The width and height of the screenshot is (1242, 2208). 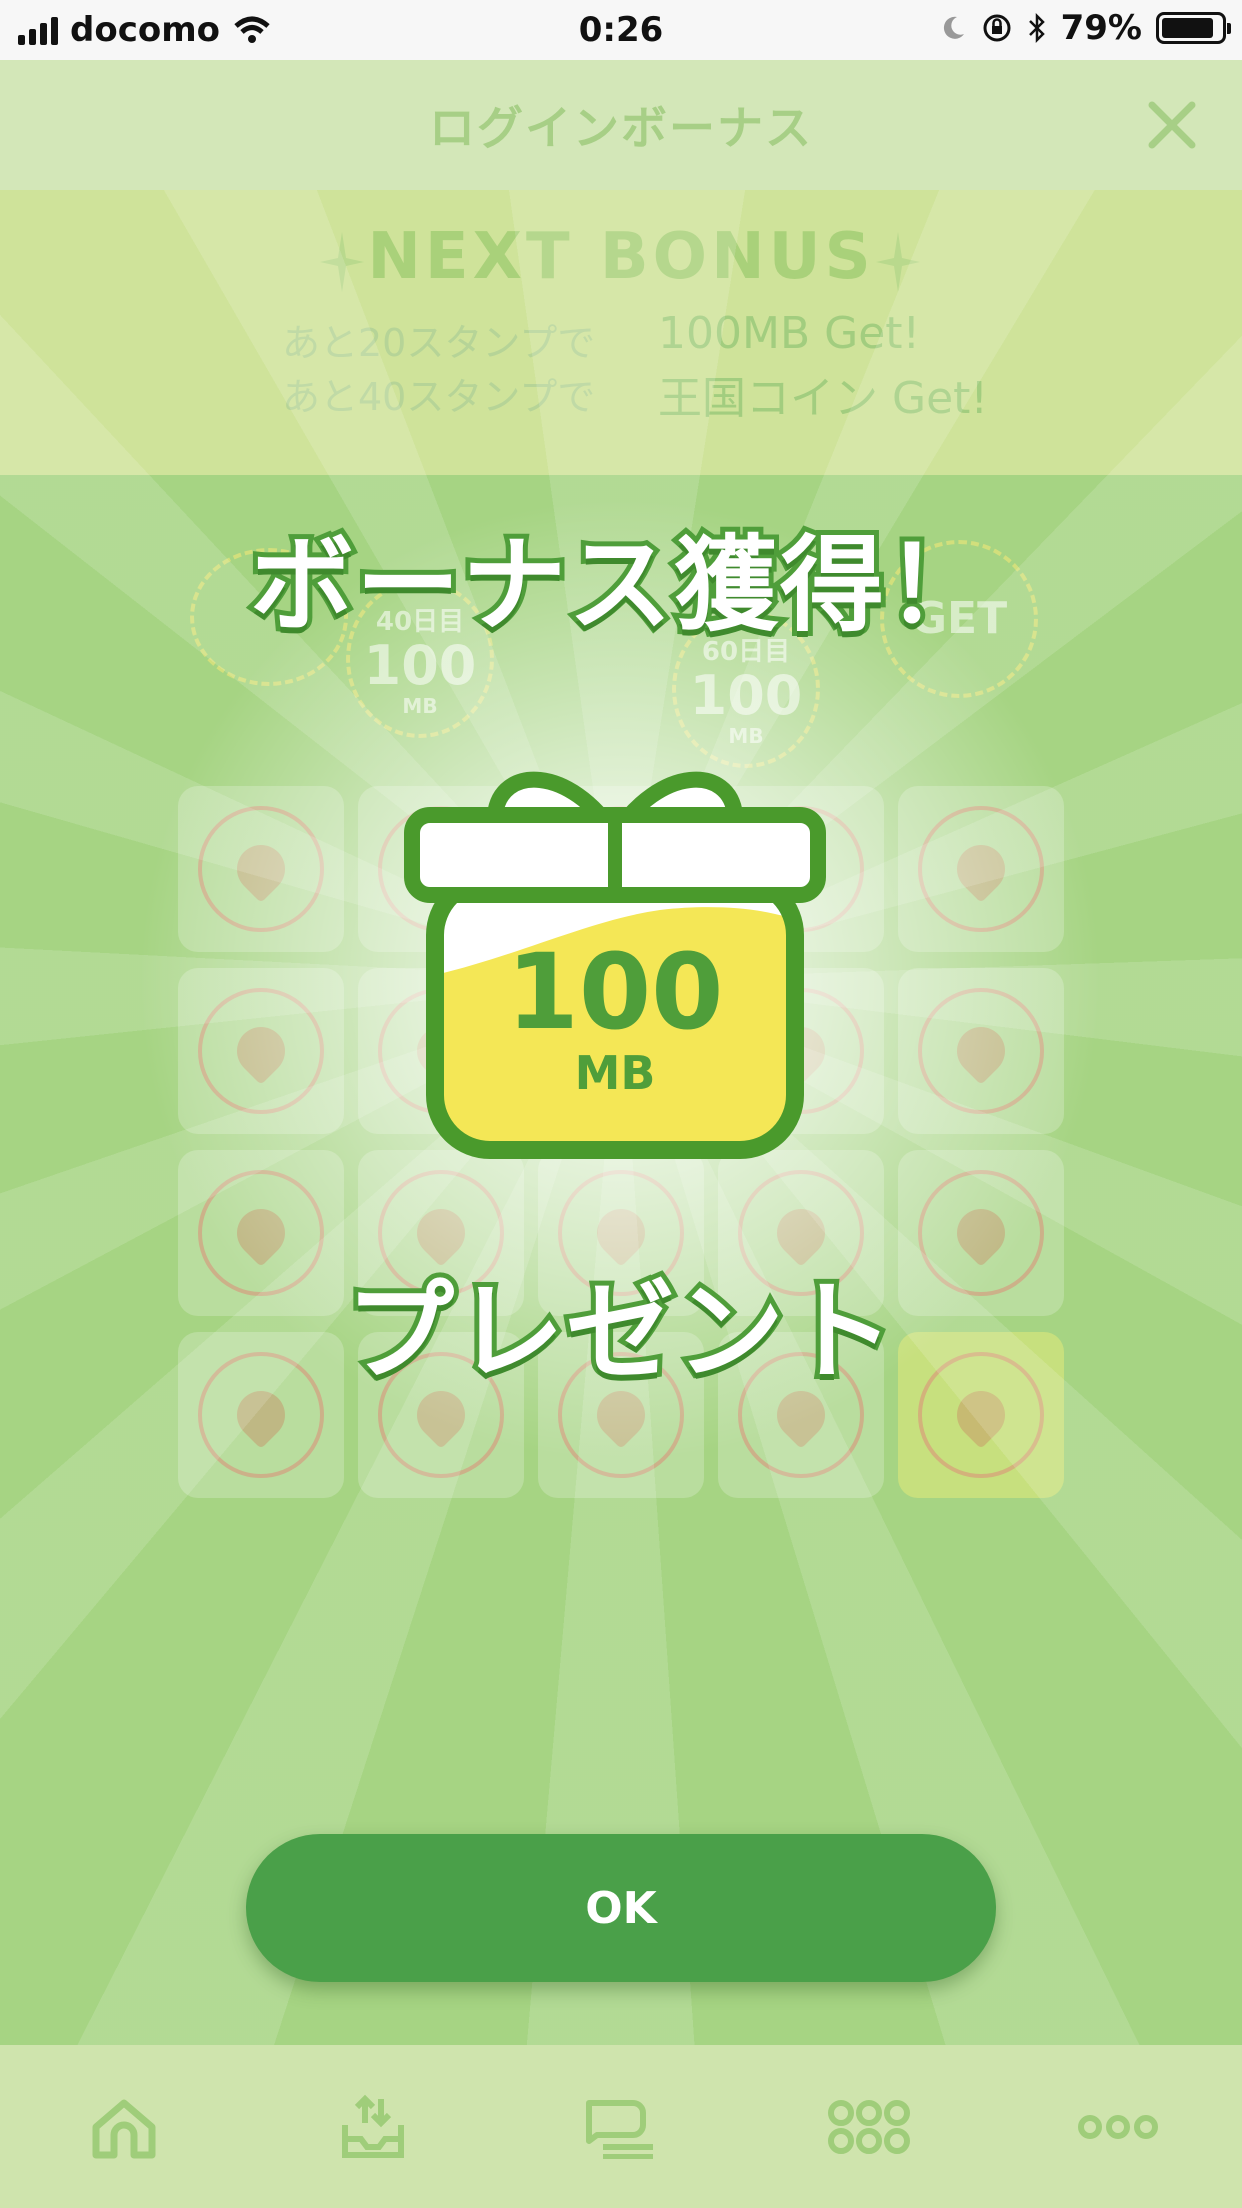 I want to click on next-bonus-condition: あと40スタンプで, so click(x=439, y=397).